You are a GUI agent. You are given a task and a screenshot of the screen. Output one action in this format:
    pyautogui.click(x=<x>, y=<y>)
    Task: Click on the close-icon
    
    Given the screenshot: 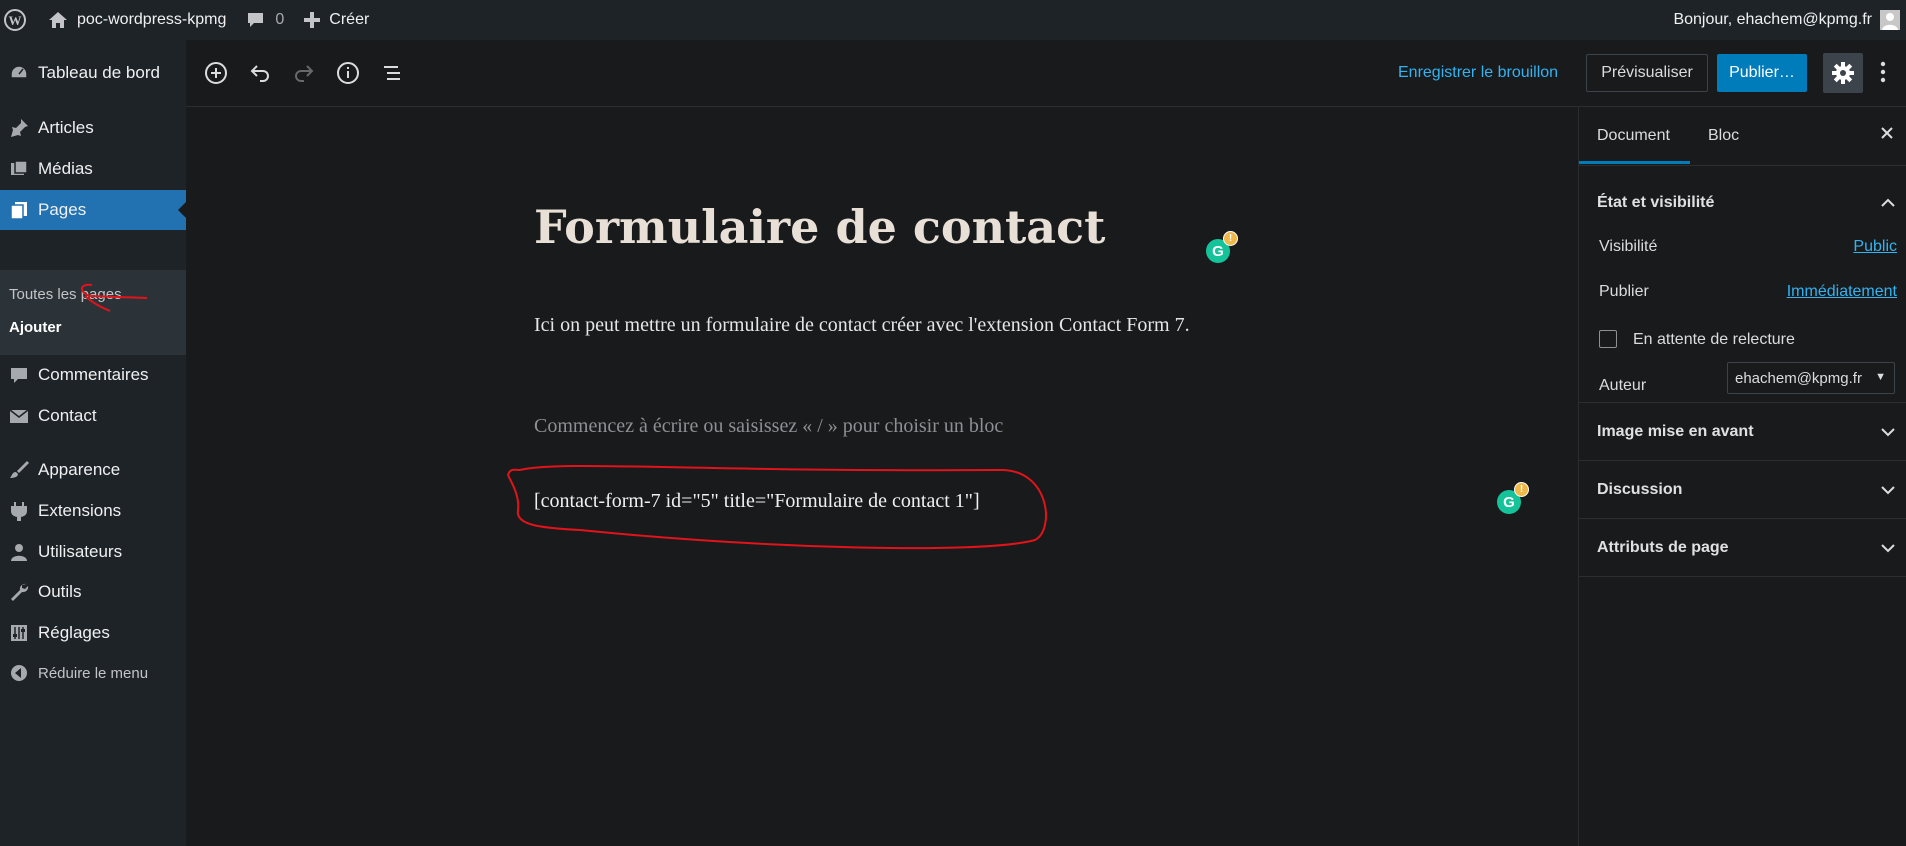 What is the action you would take?
    pyautogui.click(x=1887, y=135)
    